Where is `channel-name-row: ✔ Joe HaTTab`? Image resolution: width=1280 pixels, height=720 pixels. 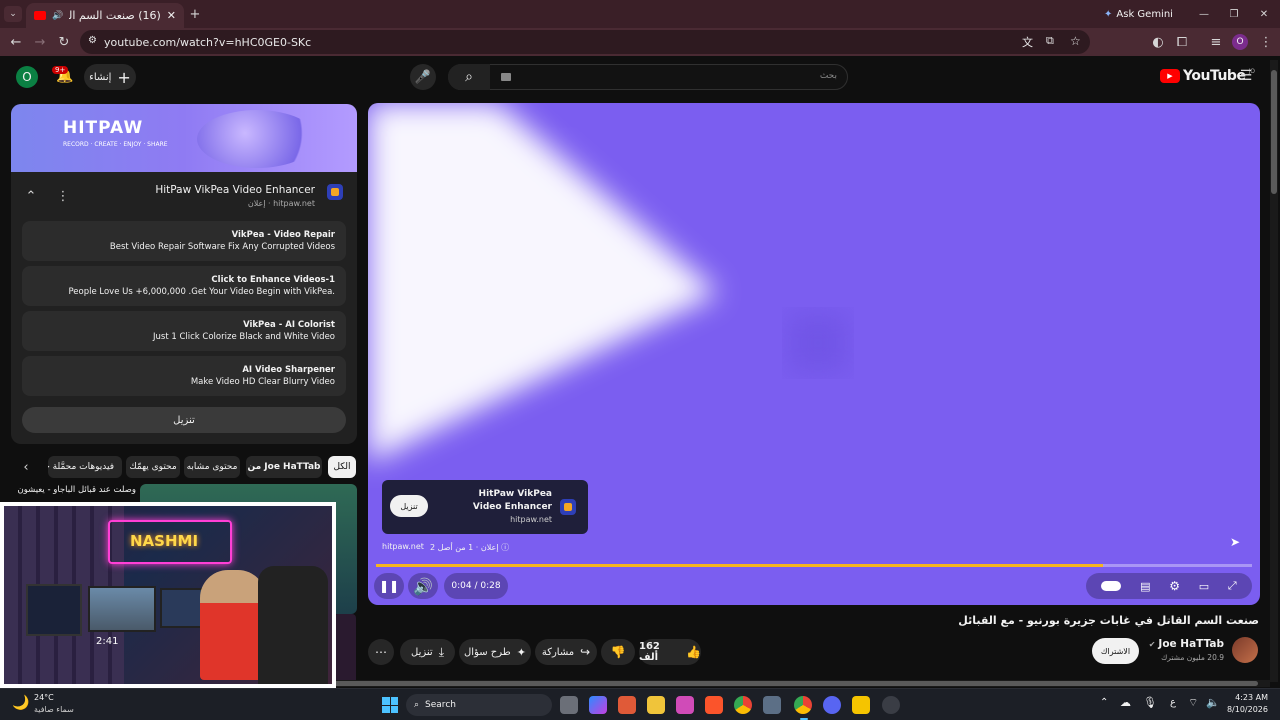 channel-name-row: ✔ Joe HaTTab is located at coordinates (1186, 644).